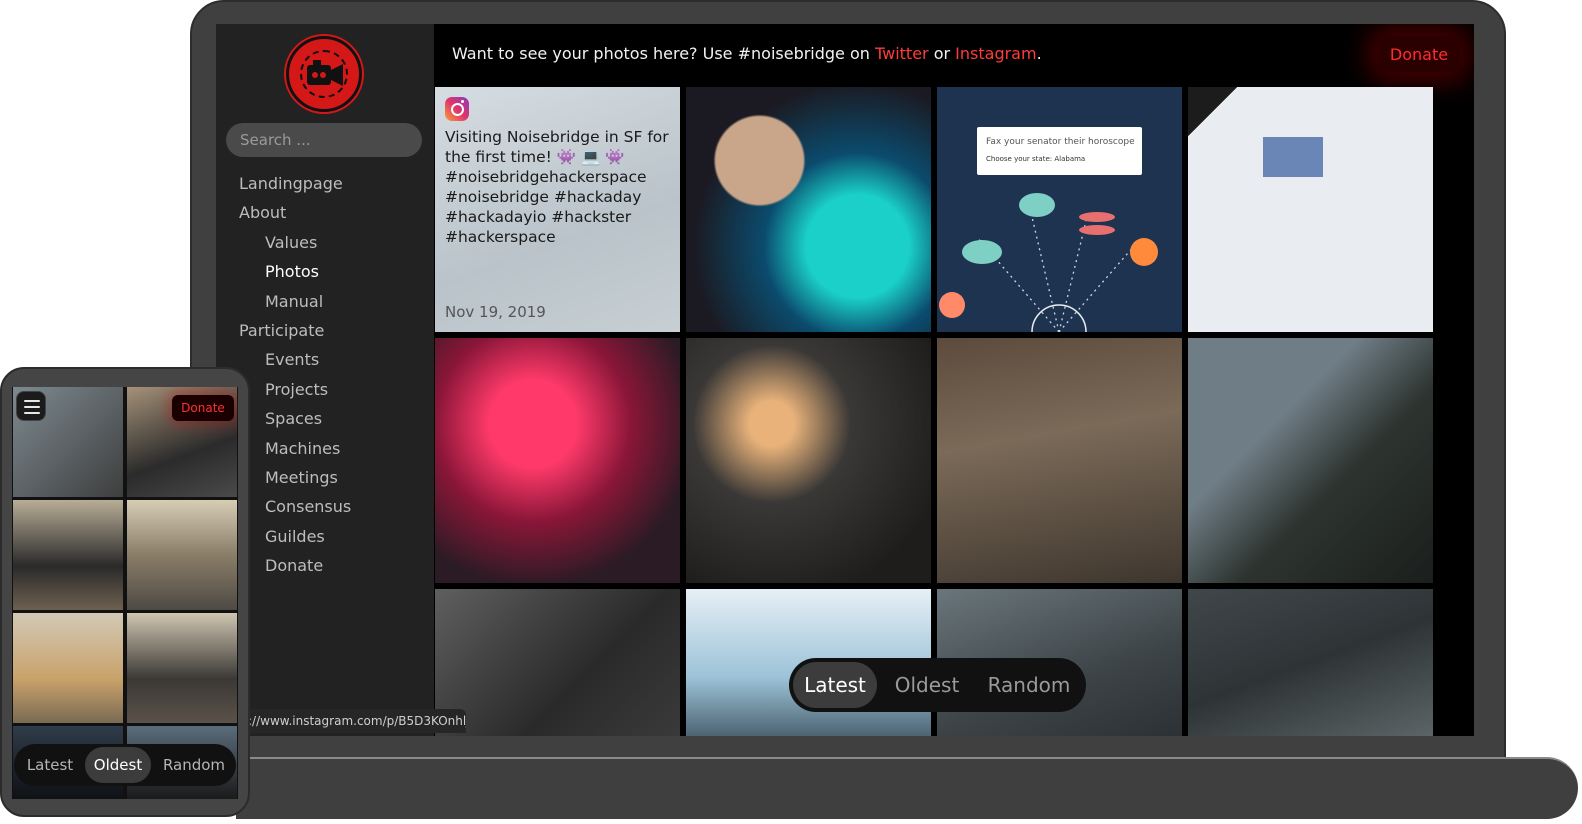 The image size is (1582, 824). I want to click on sort-latest-button: Latest, so click(835, 685).